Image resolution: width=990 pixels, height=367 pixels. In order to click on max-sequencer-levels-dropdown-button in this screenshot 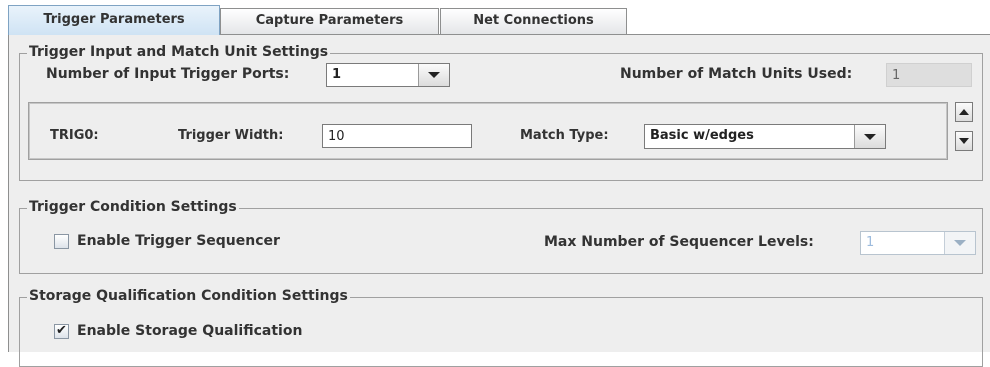, I will do `click(959, 243)`.